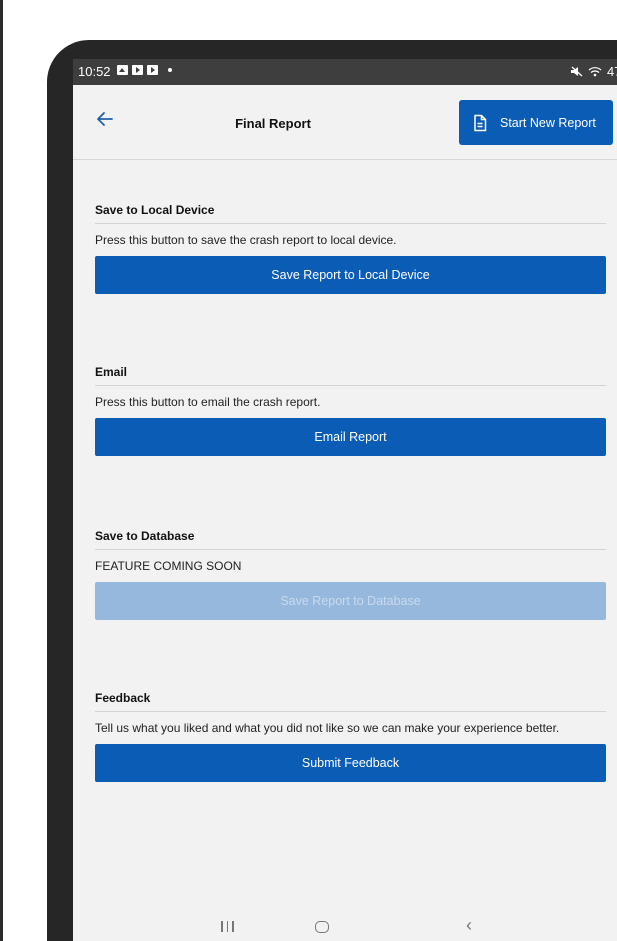 The height and width of the screenshot is (941, 617). What do you see at coordinates (469, 925) in the screenshot?
I see `system-back-icon: ‹` at bounding box center [469, 925].